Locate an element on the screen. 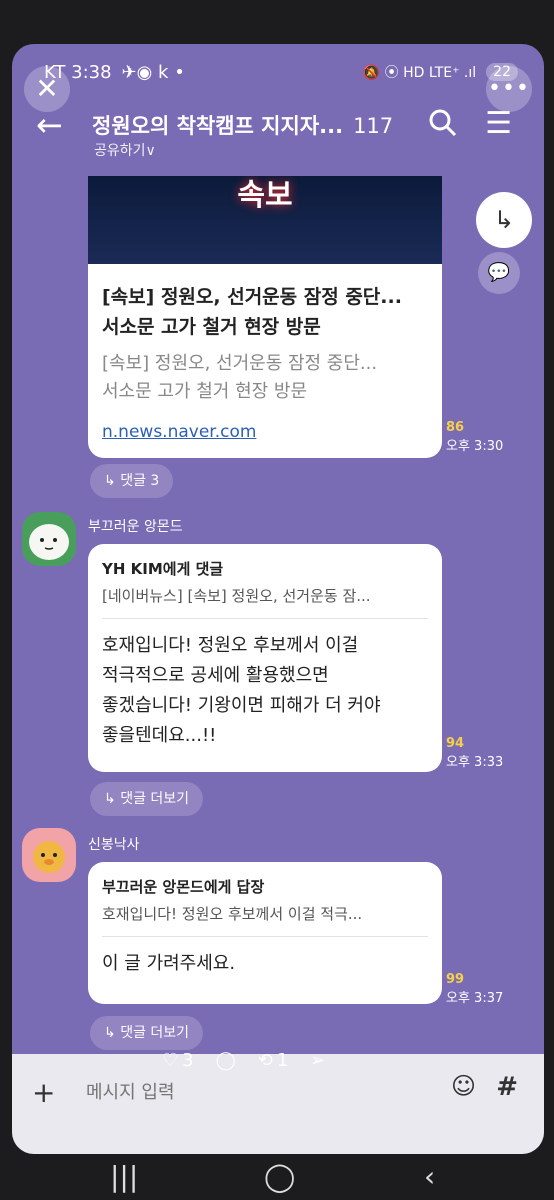 This screenshot has height=1200, width=554. hamburger-menu-icon: ☰ is located at coordinates (498, 123).